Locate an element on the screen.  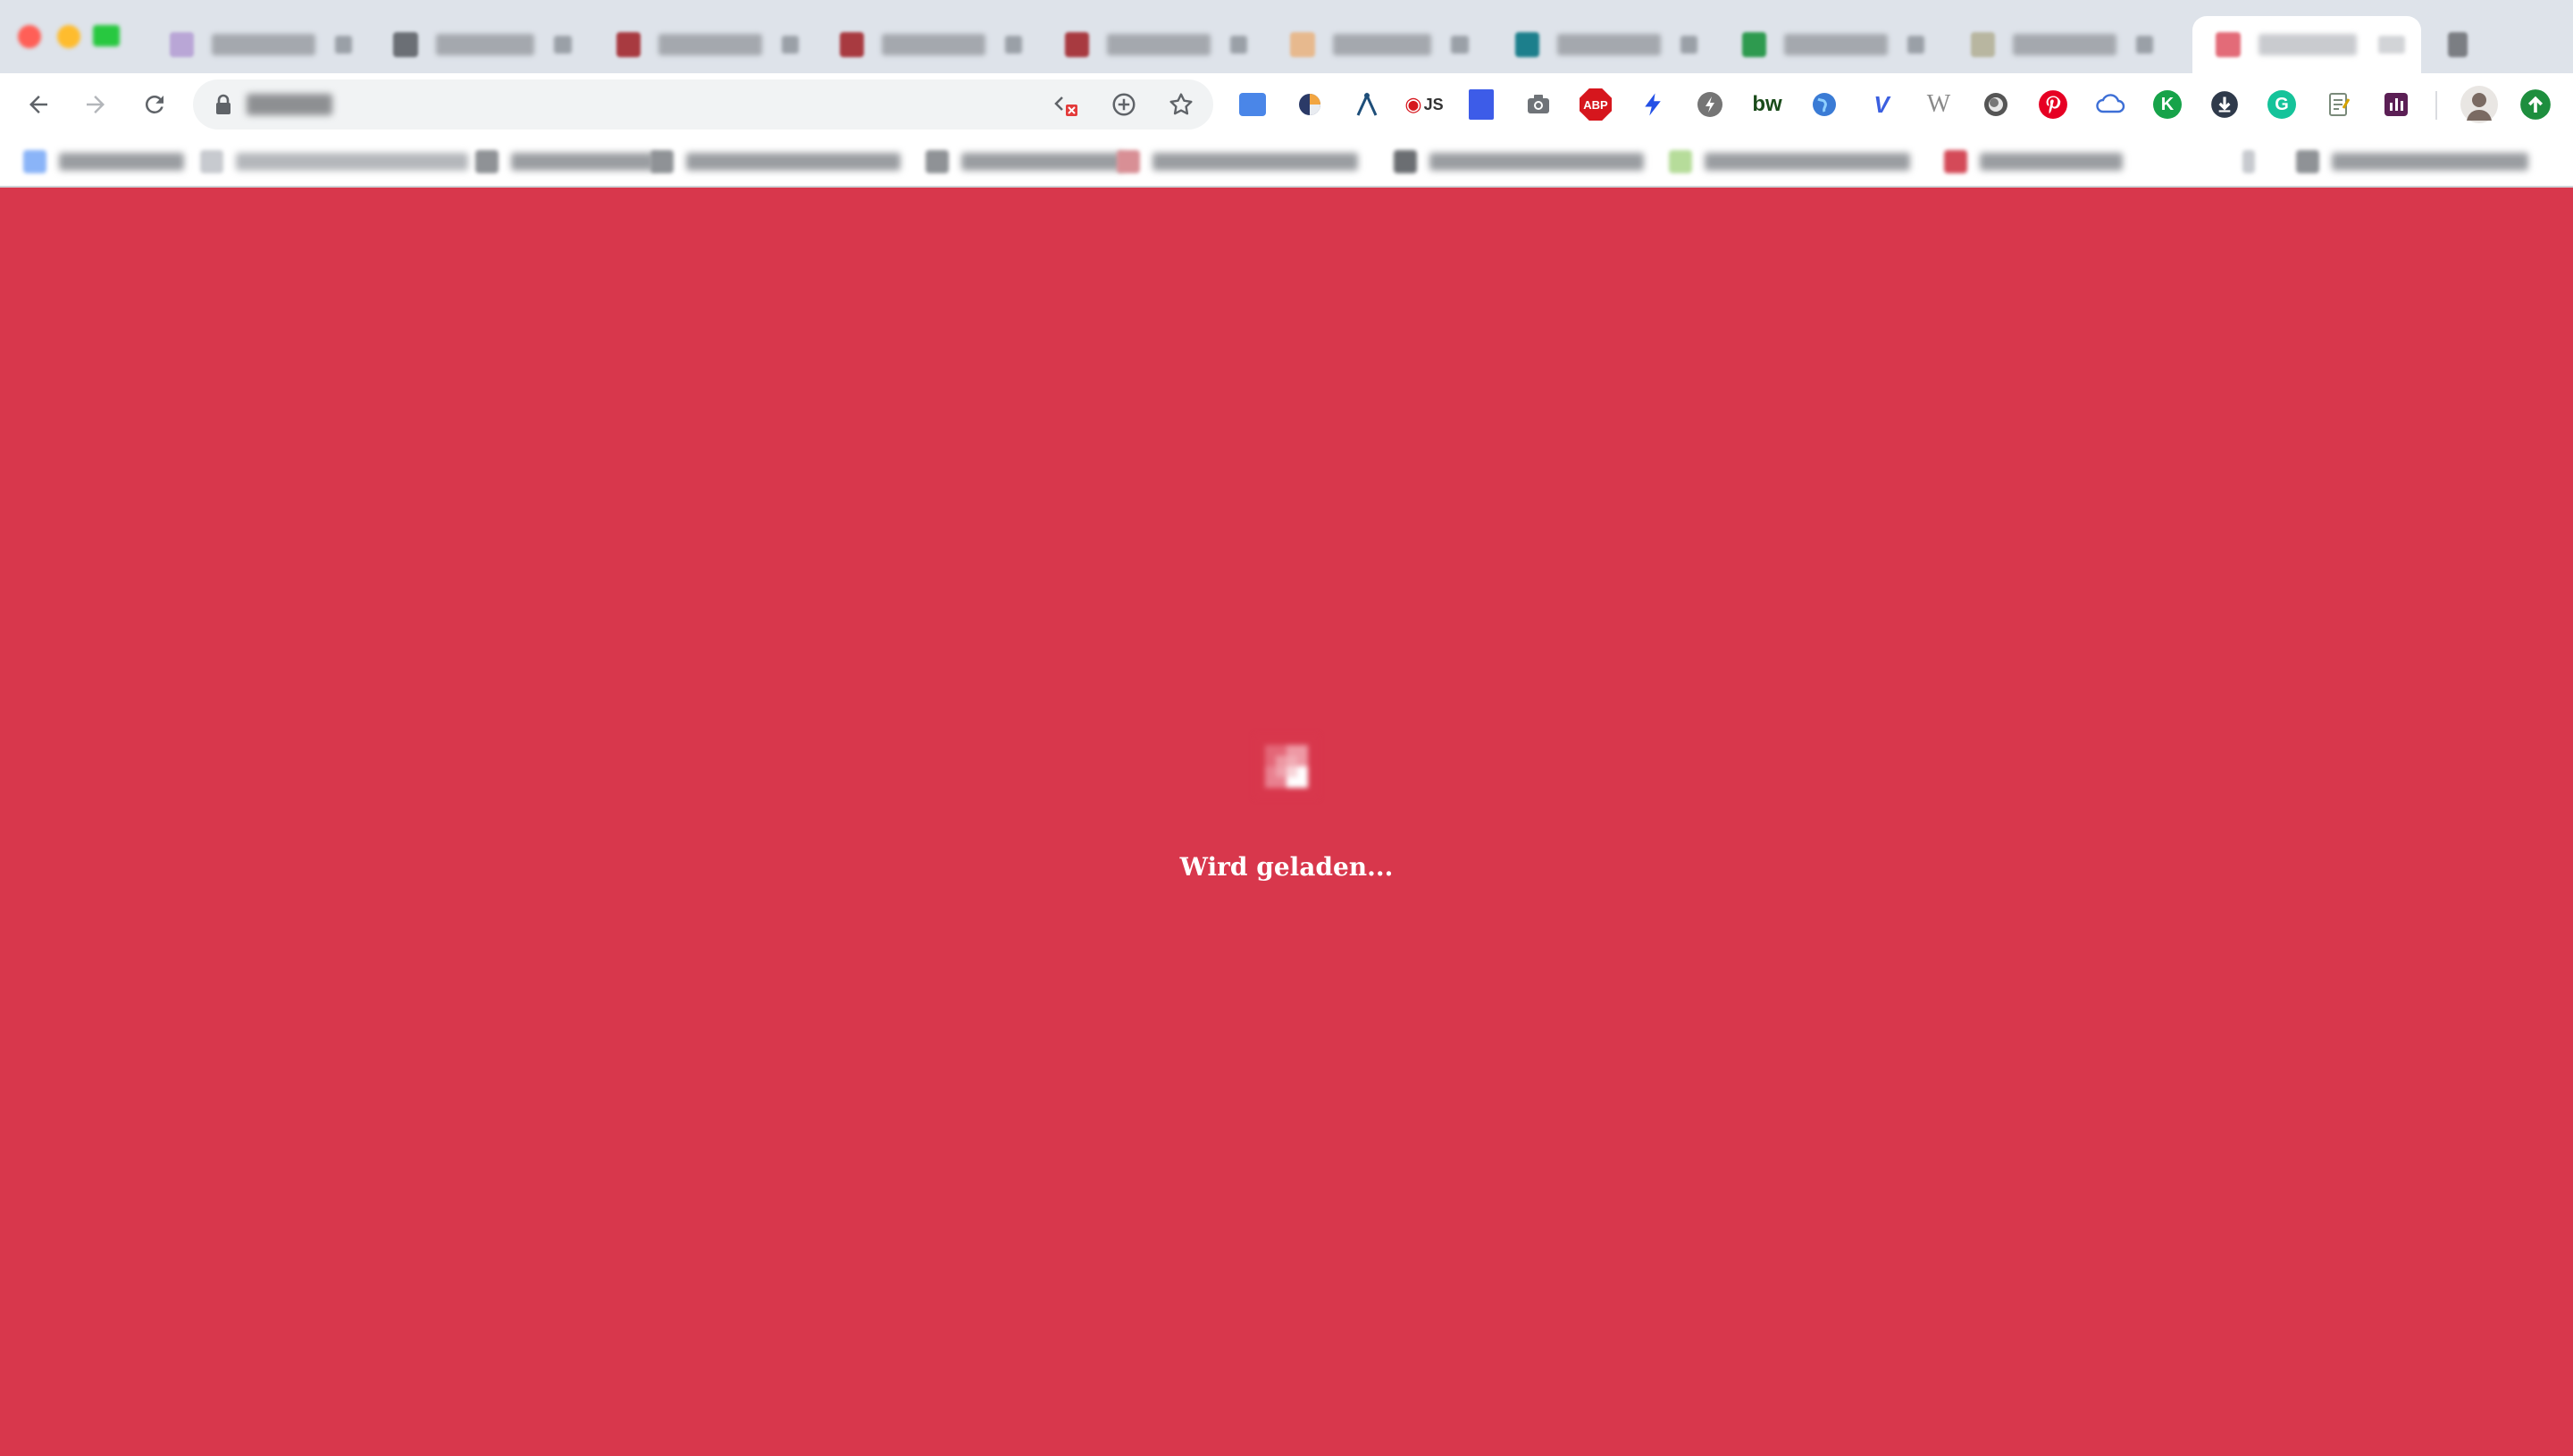
ext-translate-icon is located at coordinates (1252, 104).